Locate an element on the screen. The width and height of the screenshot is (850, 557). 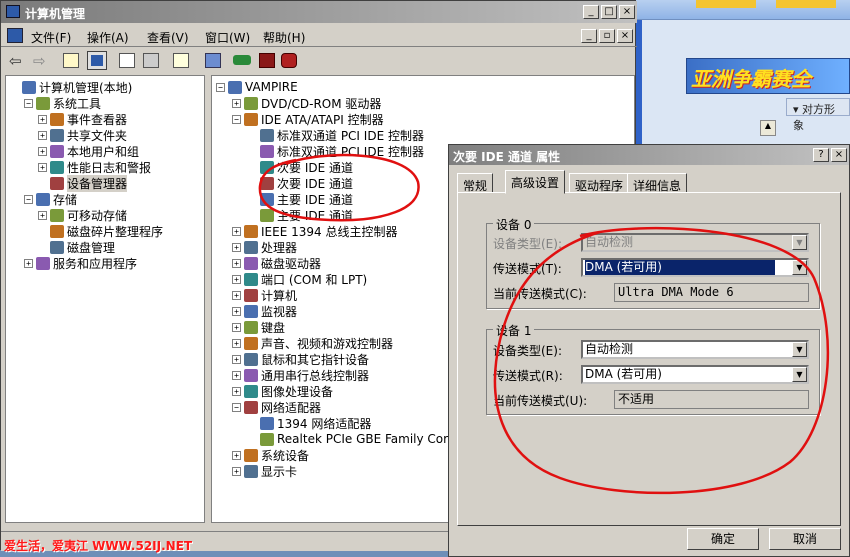
tab-driver: 驱动程序 is located at coordinates (599, 183).